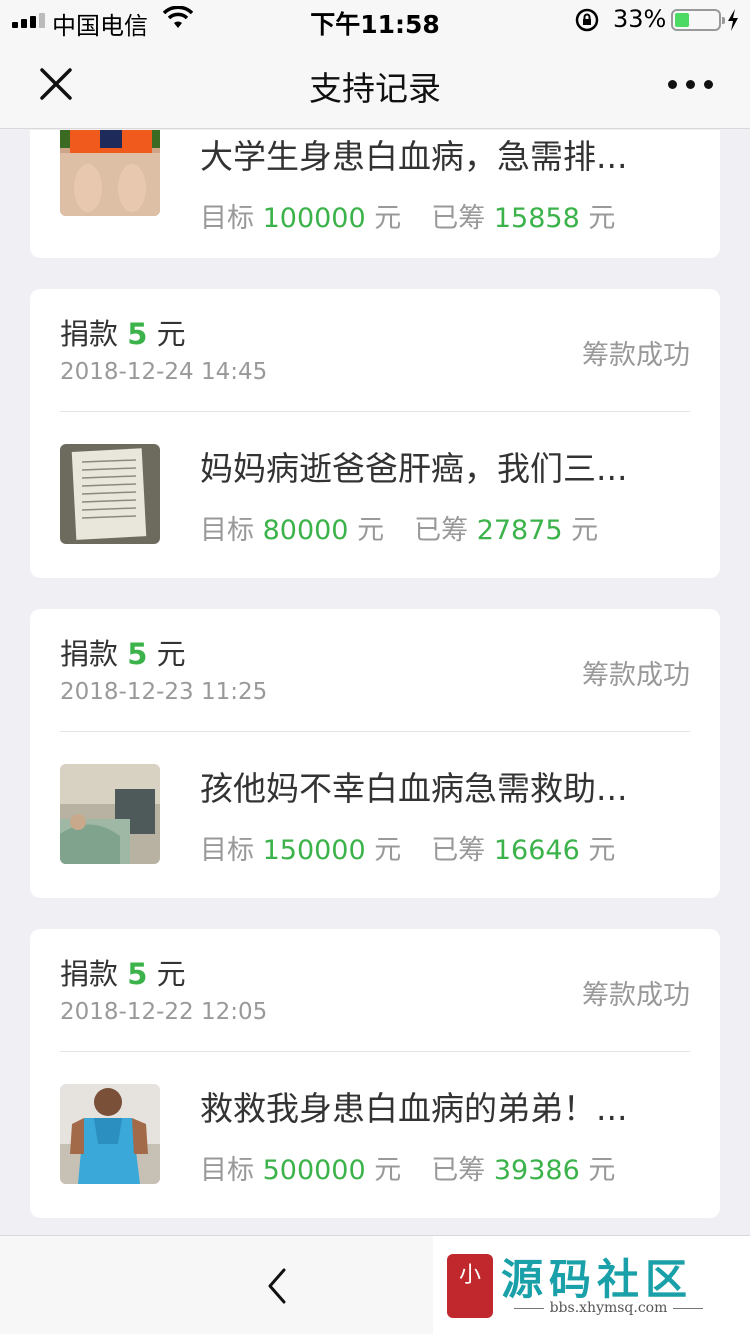  I want to click on donation-header: 捐款 5 元 2018-12-24 14:45 筹款成功, so click(375, 350).